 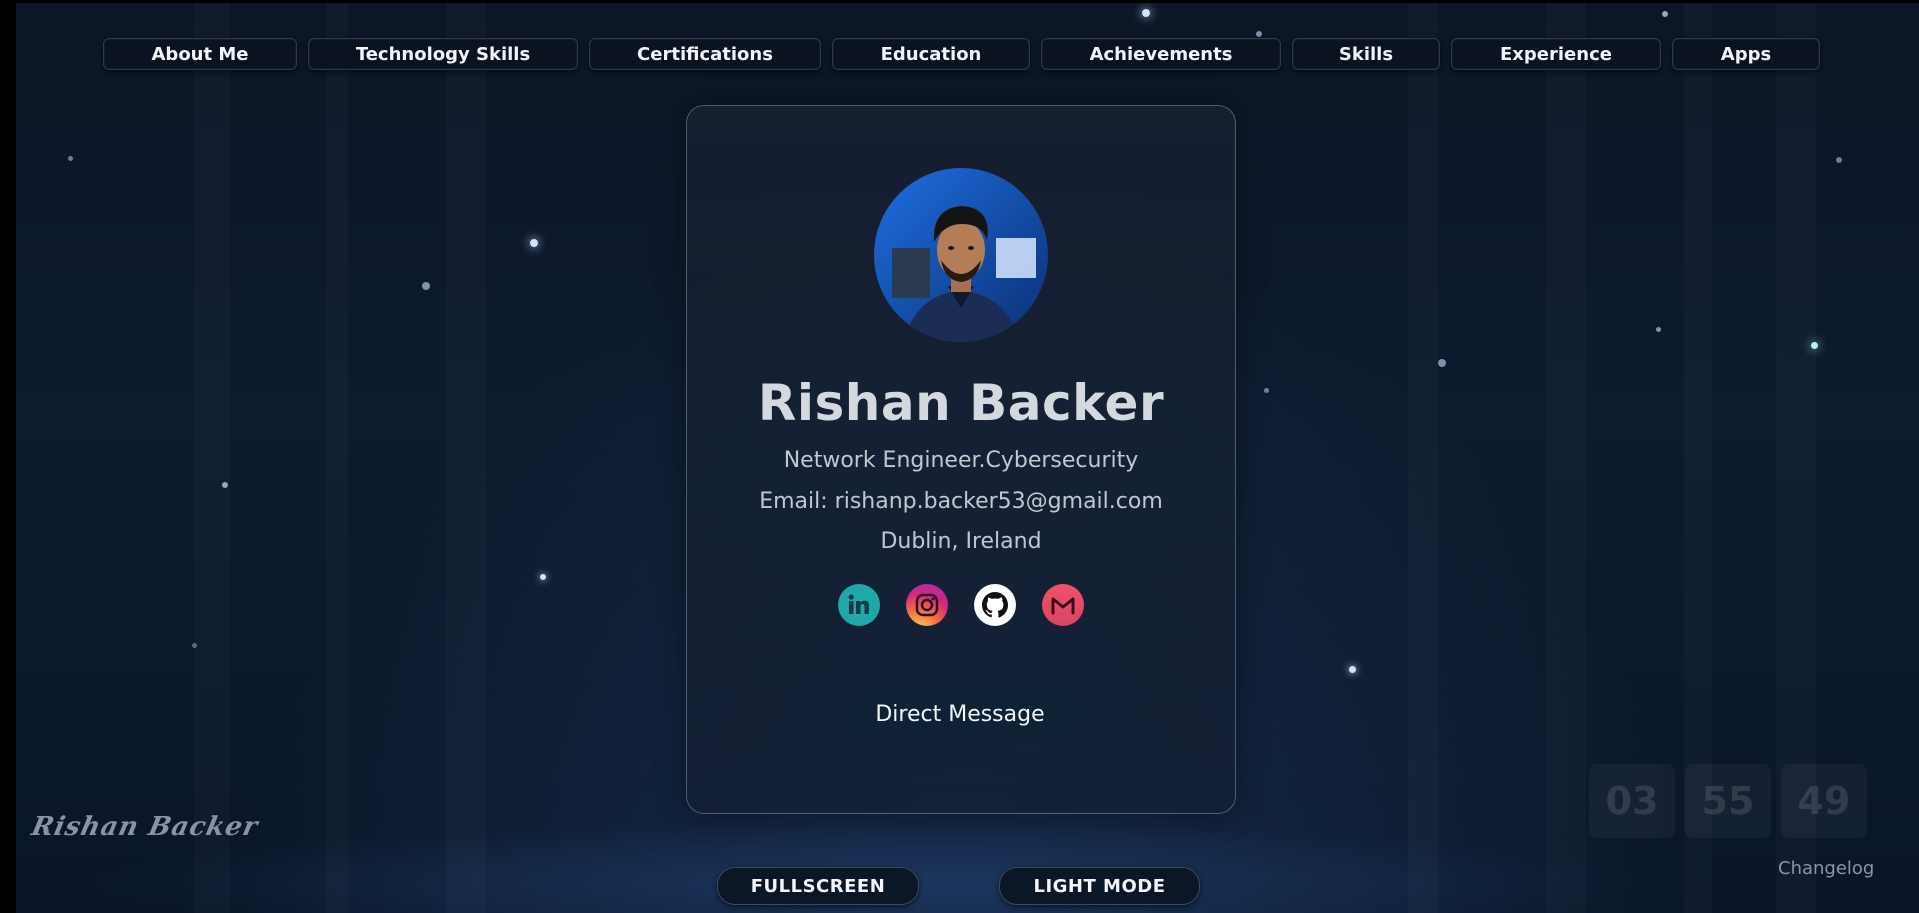 I want to click on changelog-link: Changelog, so click(x=1826, y=868).